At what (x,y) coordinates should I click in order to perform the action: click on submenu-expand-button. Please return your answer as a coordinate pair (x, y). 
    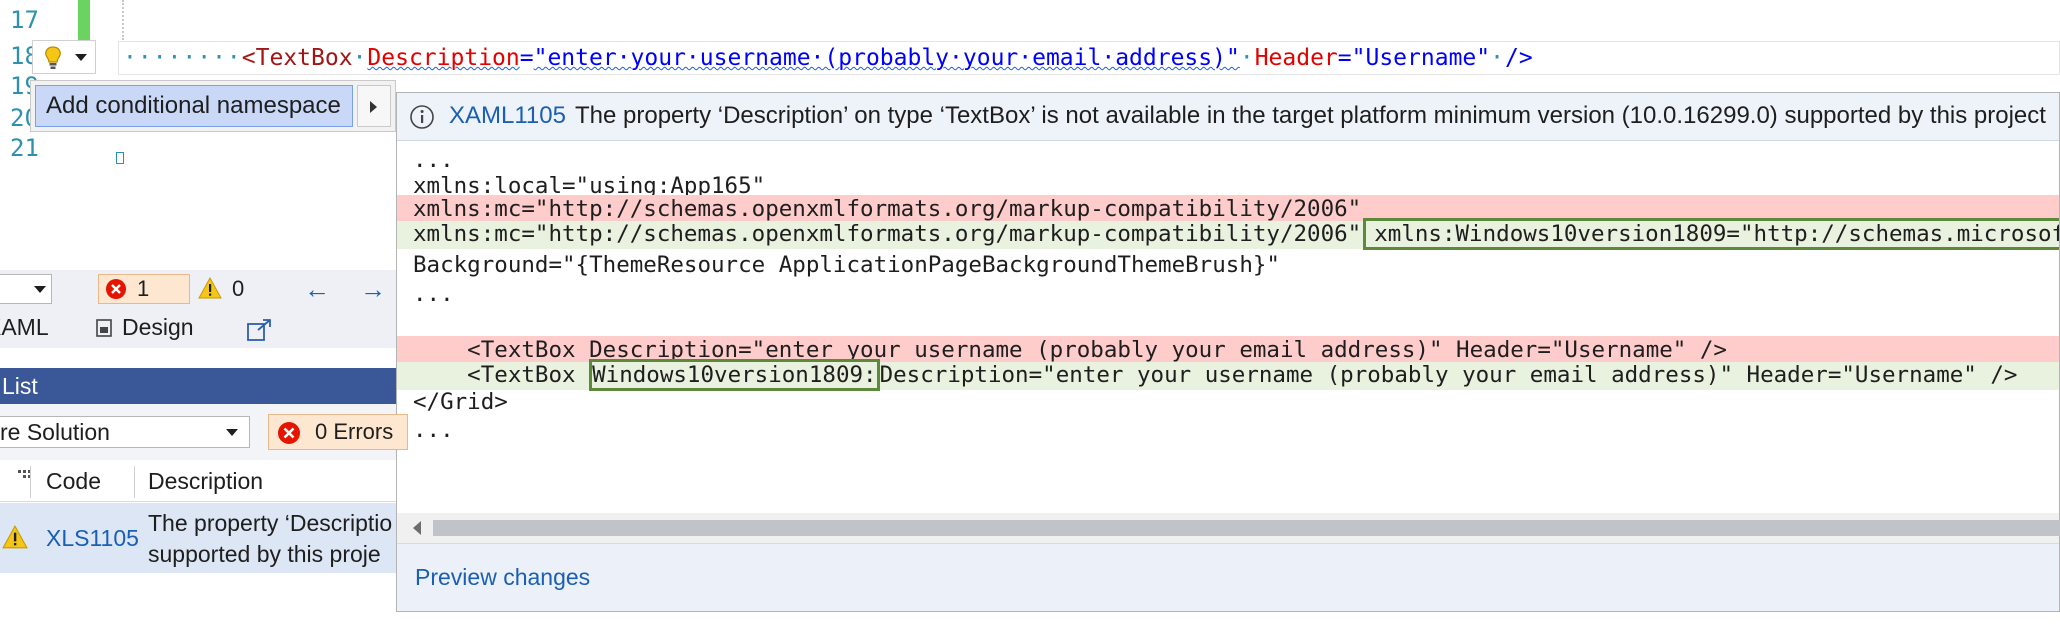
    Looking at the image, I should click on (374, 106).